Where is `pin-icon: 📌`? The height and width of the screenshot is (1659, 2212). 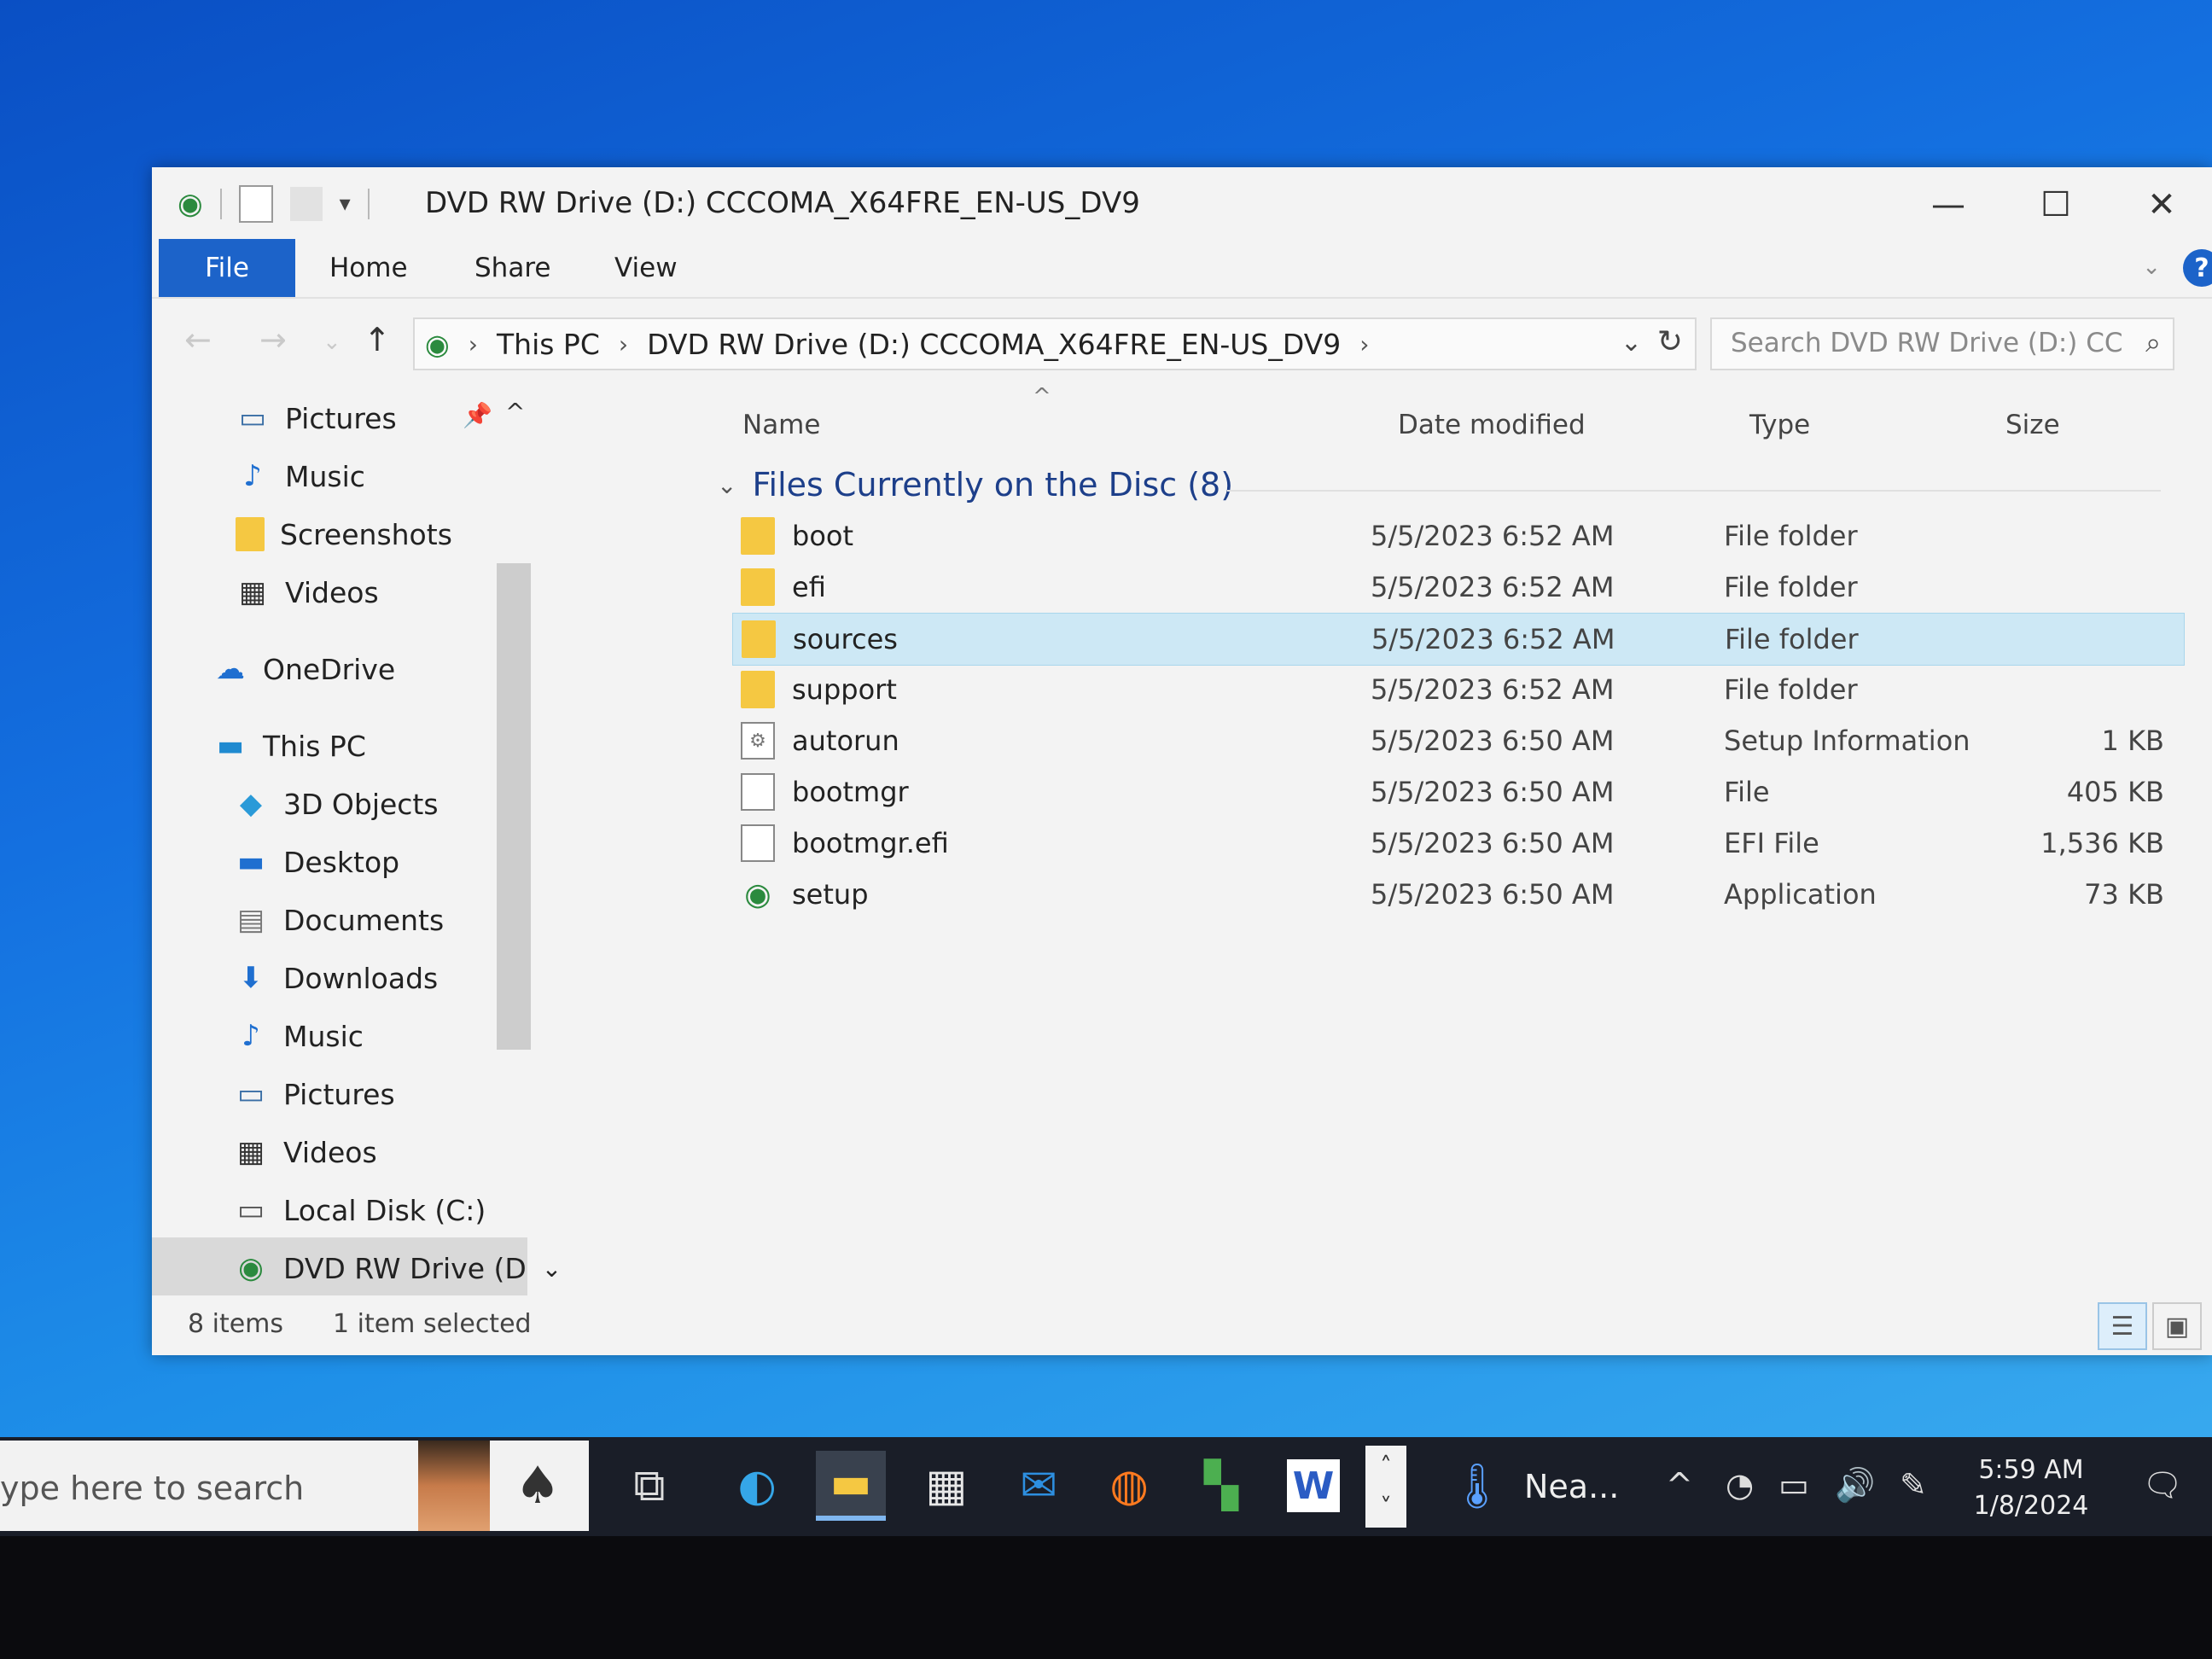
pin-icon: 📌 is located at coordinates (477, 415).